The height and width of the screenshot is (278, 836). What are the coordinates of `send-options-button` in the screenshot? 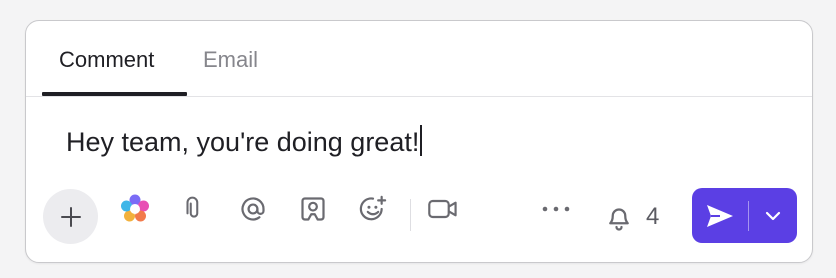 It's located at (773, 215).